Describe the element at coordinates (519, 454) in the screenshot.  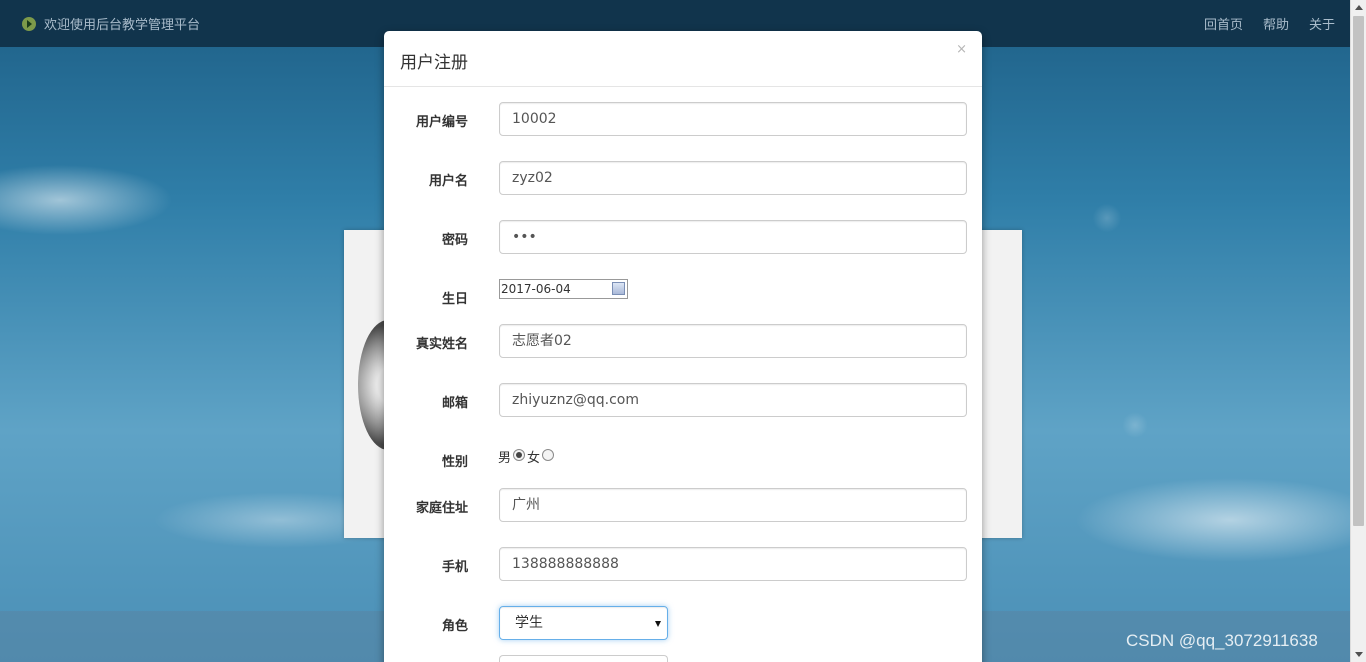
I see `gender-male-radio` at that location.